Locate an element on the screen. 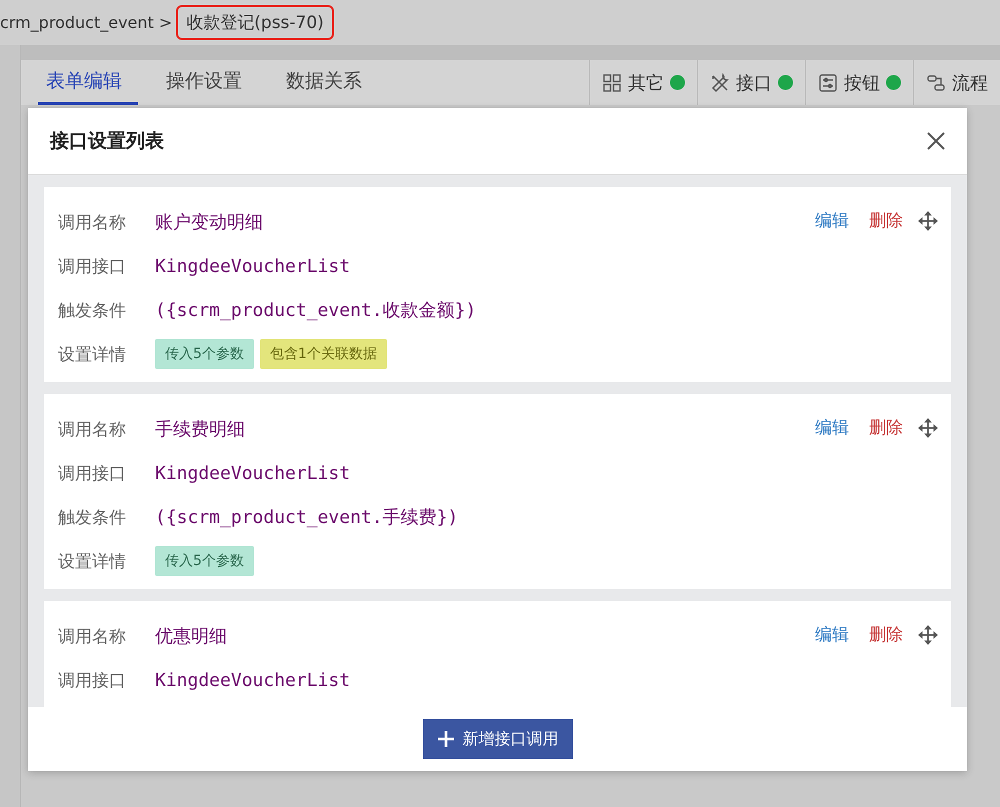 The height and width of the screenshot is (807, 1000). tab: 表单编辑 is located at coordinates (88, 82).